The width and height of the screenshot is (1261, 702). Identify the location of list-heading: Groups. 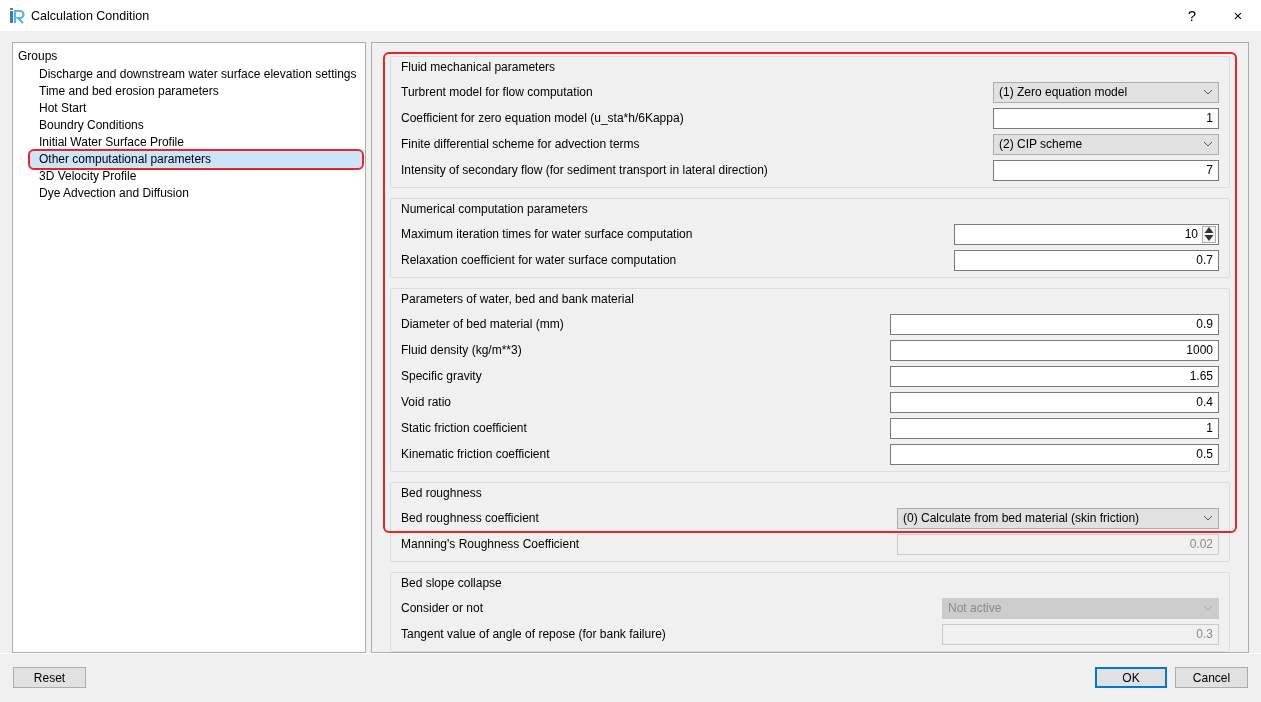
(38, 56).